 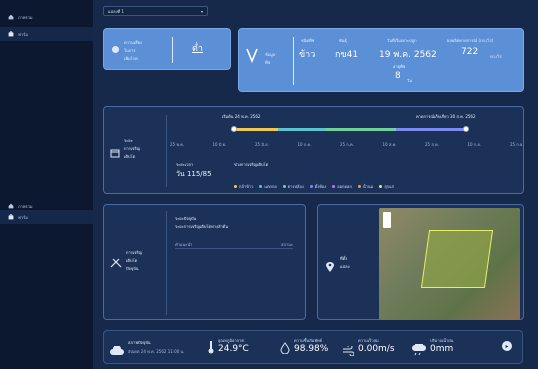 What do you see at coordinates (441, 345) in the screenshot?
I see `rain-metric: ปริมาณน้ำฝน 0mm` at bounding box center [441, 345].